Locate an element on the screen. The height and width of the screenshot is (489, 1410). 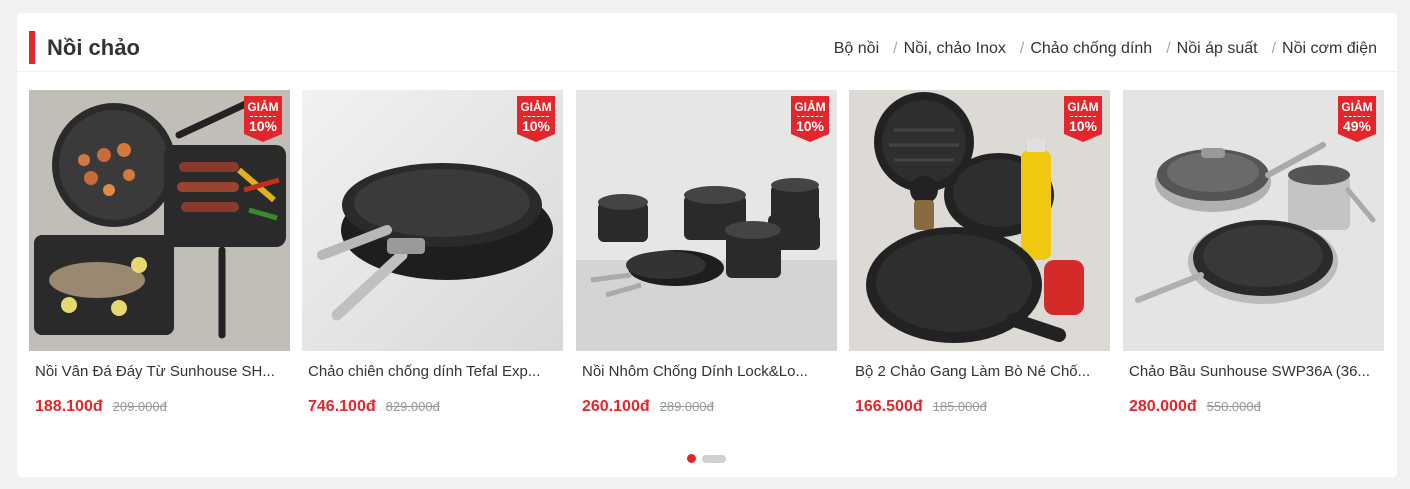
product-price: 260.100đ 289.000đ is located at coordinates (648, 407).